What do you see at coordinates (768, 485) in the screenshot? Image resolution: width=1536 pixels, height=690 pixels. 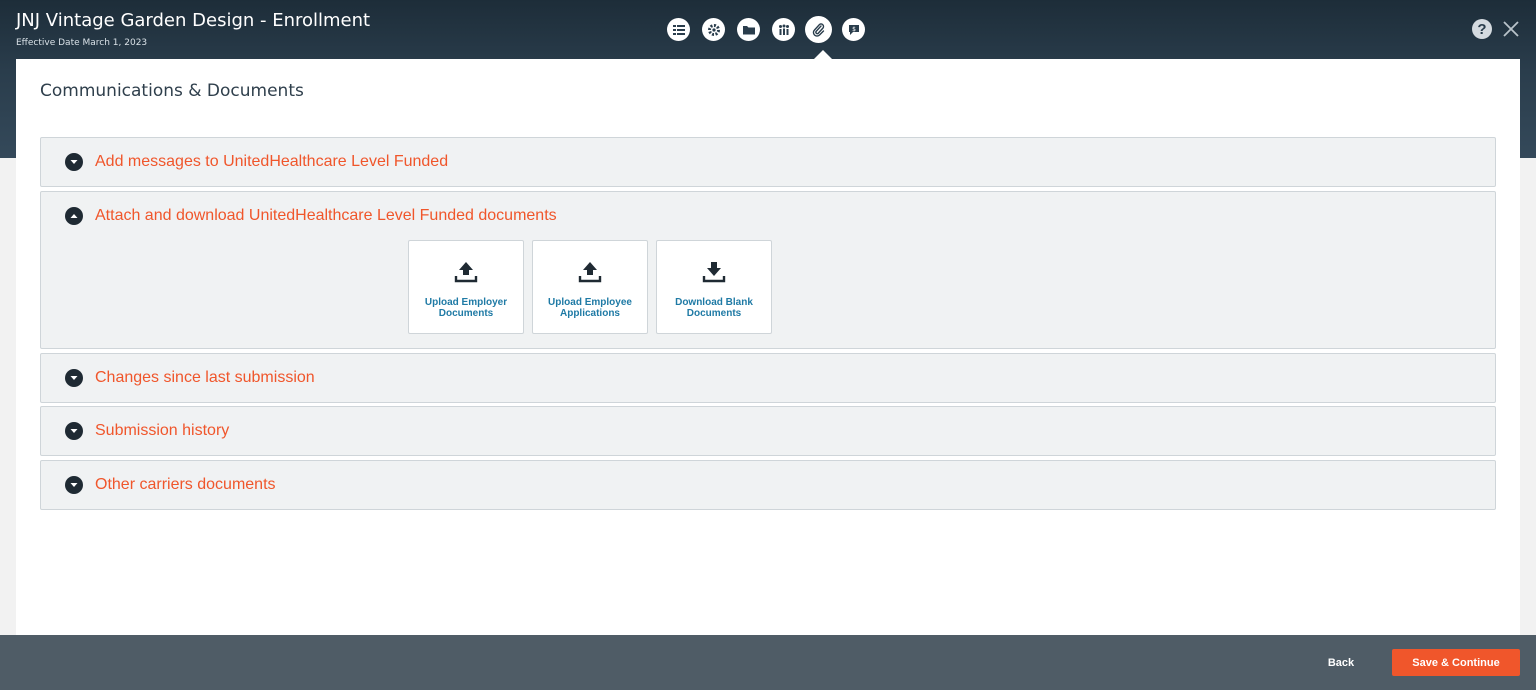 I see `section-other-carriers: Other carriers documents` at bounding box center [768, 485].